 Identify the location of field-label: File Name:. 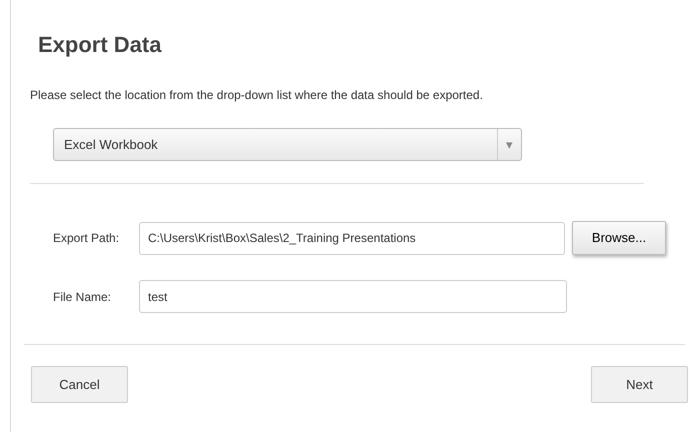
(82, 297).